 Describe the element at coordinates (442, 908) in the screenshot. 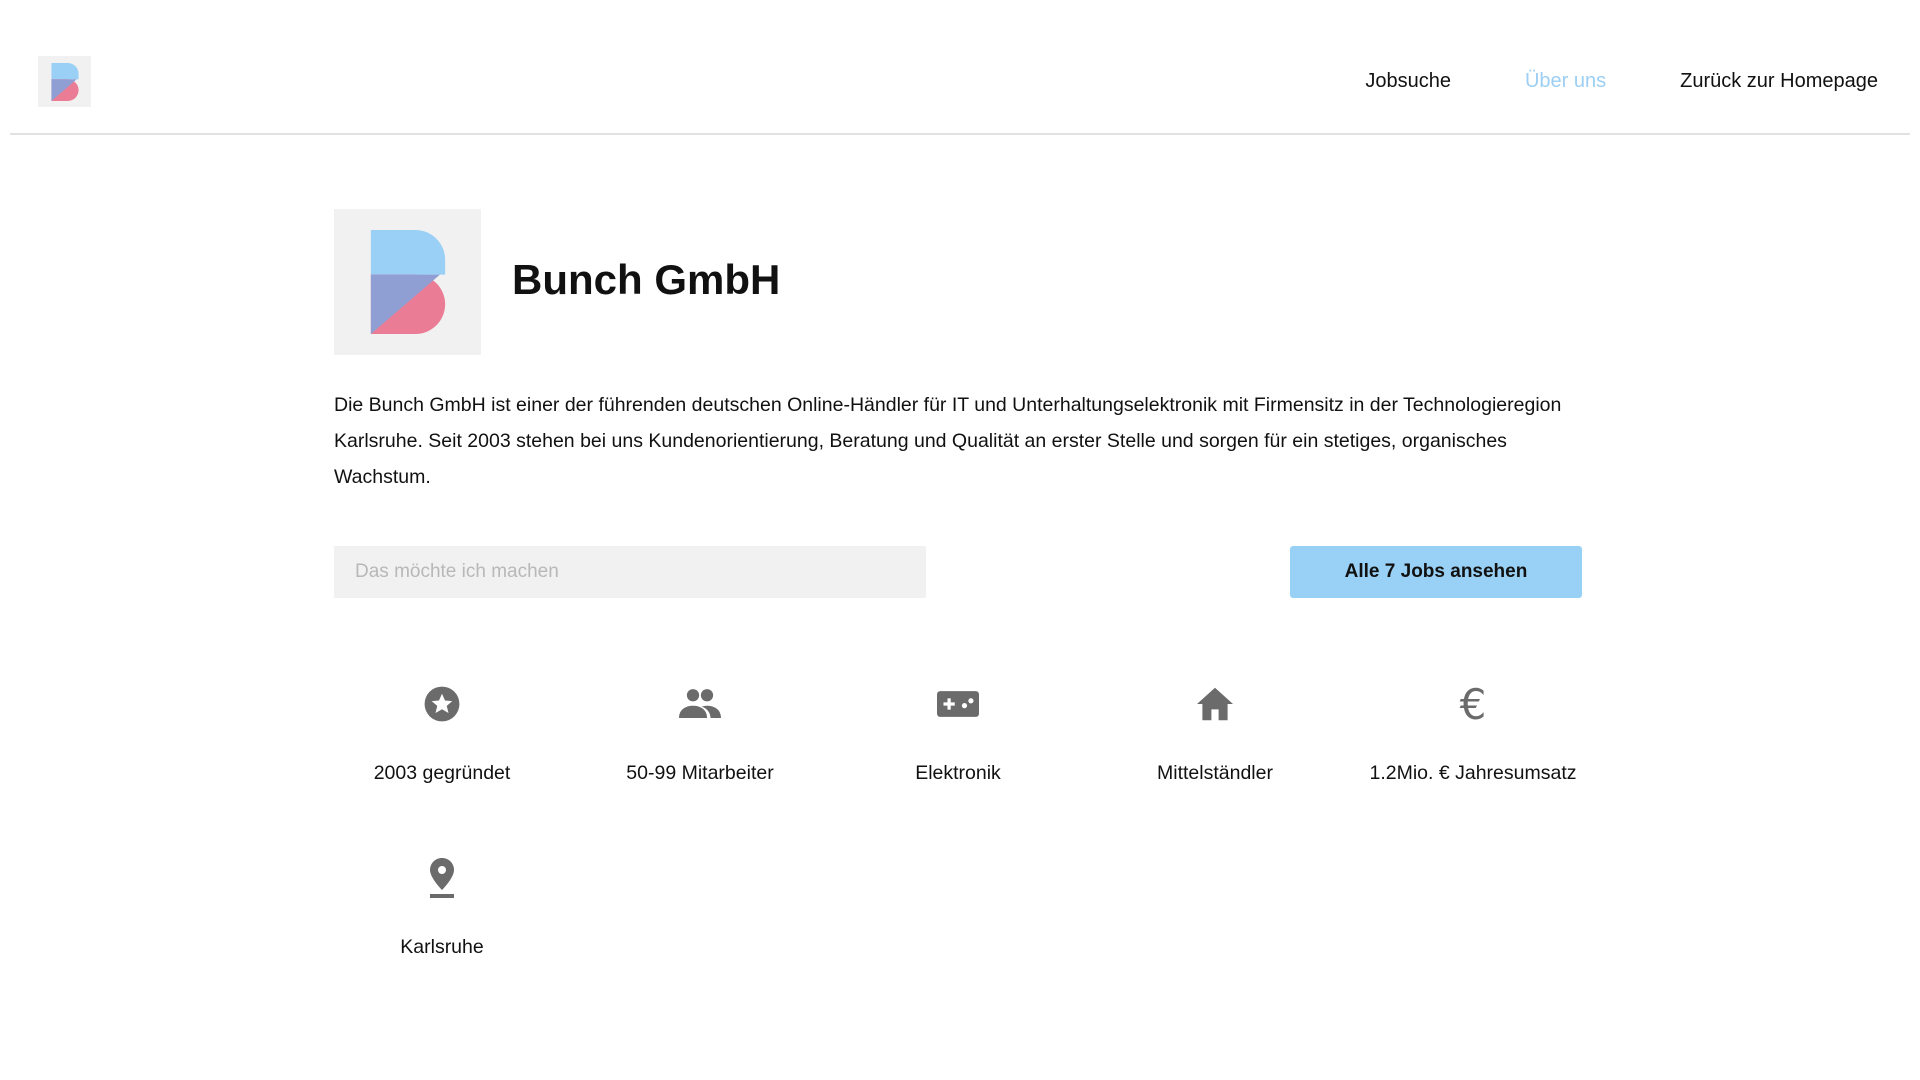

I see `feature-location: Karlsruhe` at that location.